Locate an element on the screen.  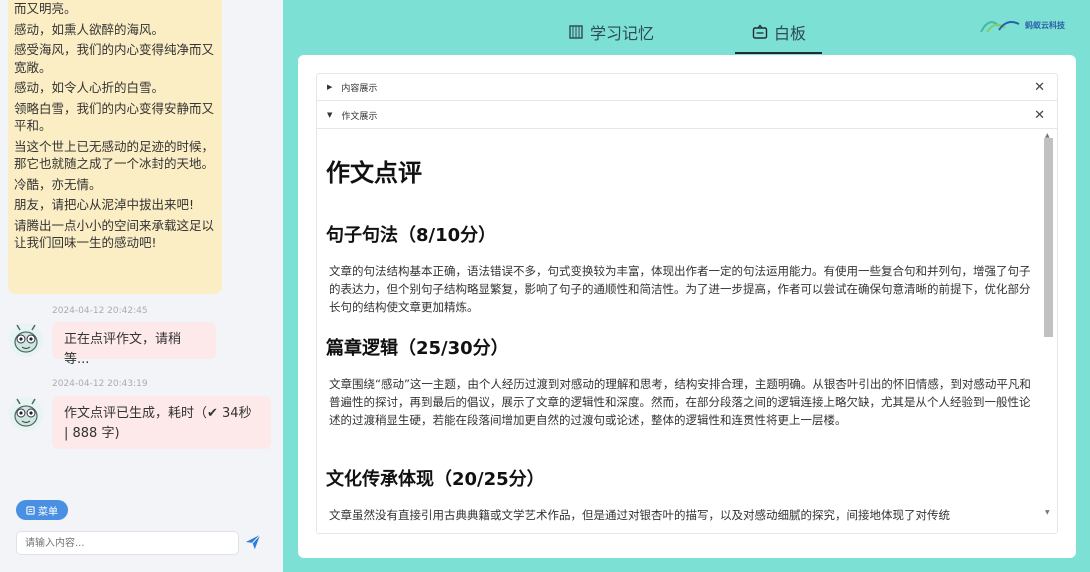
logo-icon is located at coordinates (1000, 27).